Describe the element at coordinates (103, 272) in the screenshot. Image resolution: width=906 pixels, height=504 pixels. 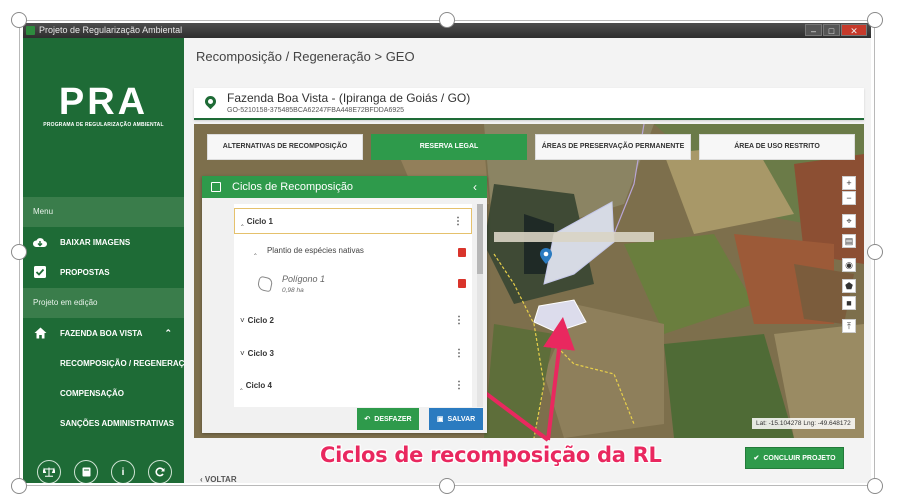
I see `sidebar-item-propostas: PROPOSTAS` at that location.